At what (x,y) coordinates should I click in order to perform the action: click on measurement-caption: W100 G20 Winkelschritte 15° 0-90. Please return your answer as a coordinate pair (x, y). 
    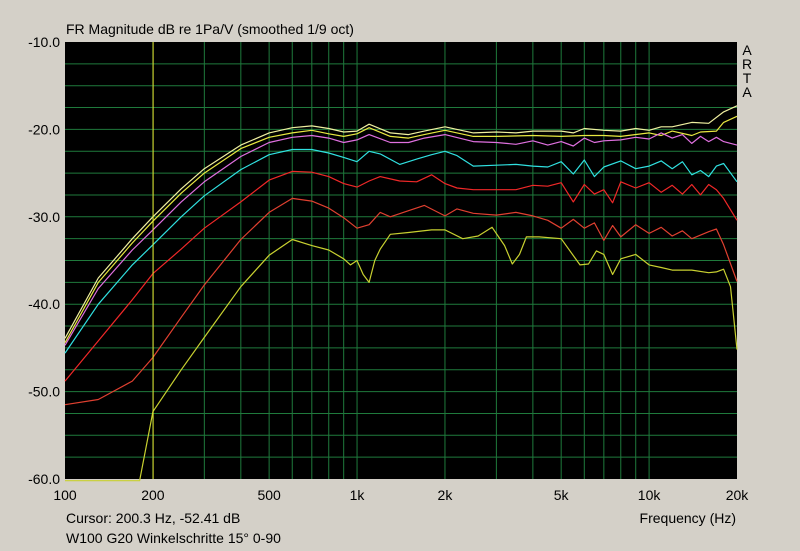
    Looking at the image, I should click on (173, 538).